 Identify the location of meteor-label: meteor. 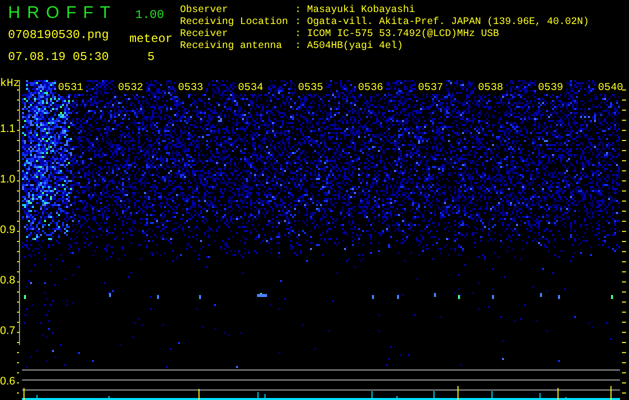
(151, 39).